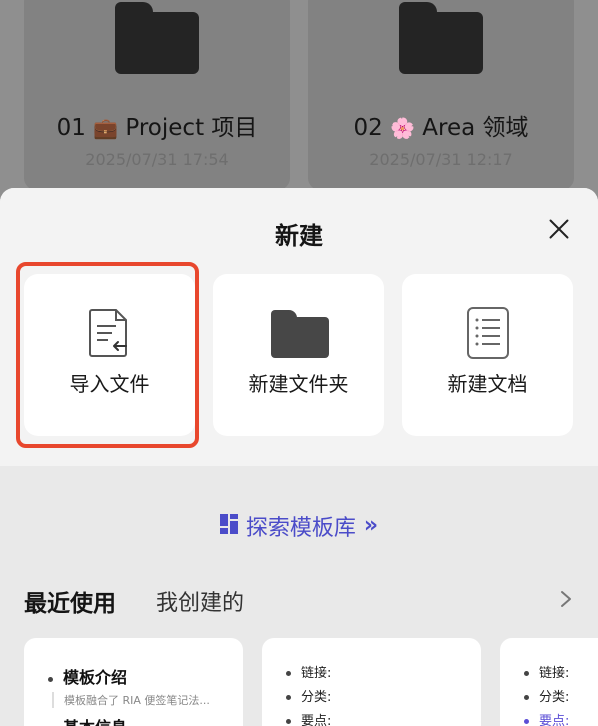 This screenshot has width=598, height=726. Describe the element at coordinates (133, 682) in the screenshot. I see `template-card: 模板介绍 模板融合了 RIA 便签笔记法... 基本信息` at that location.